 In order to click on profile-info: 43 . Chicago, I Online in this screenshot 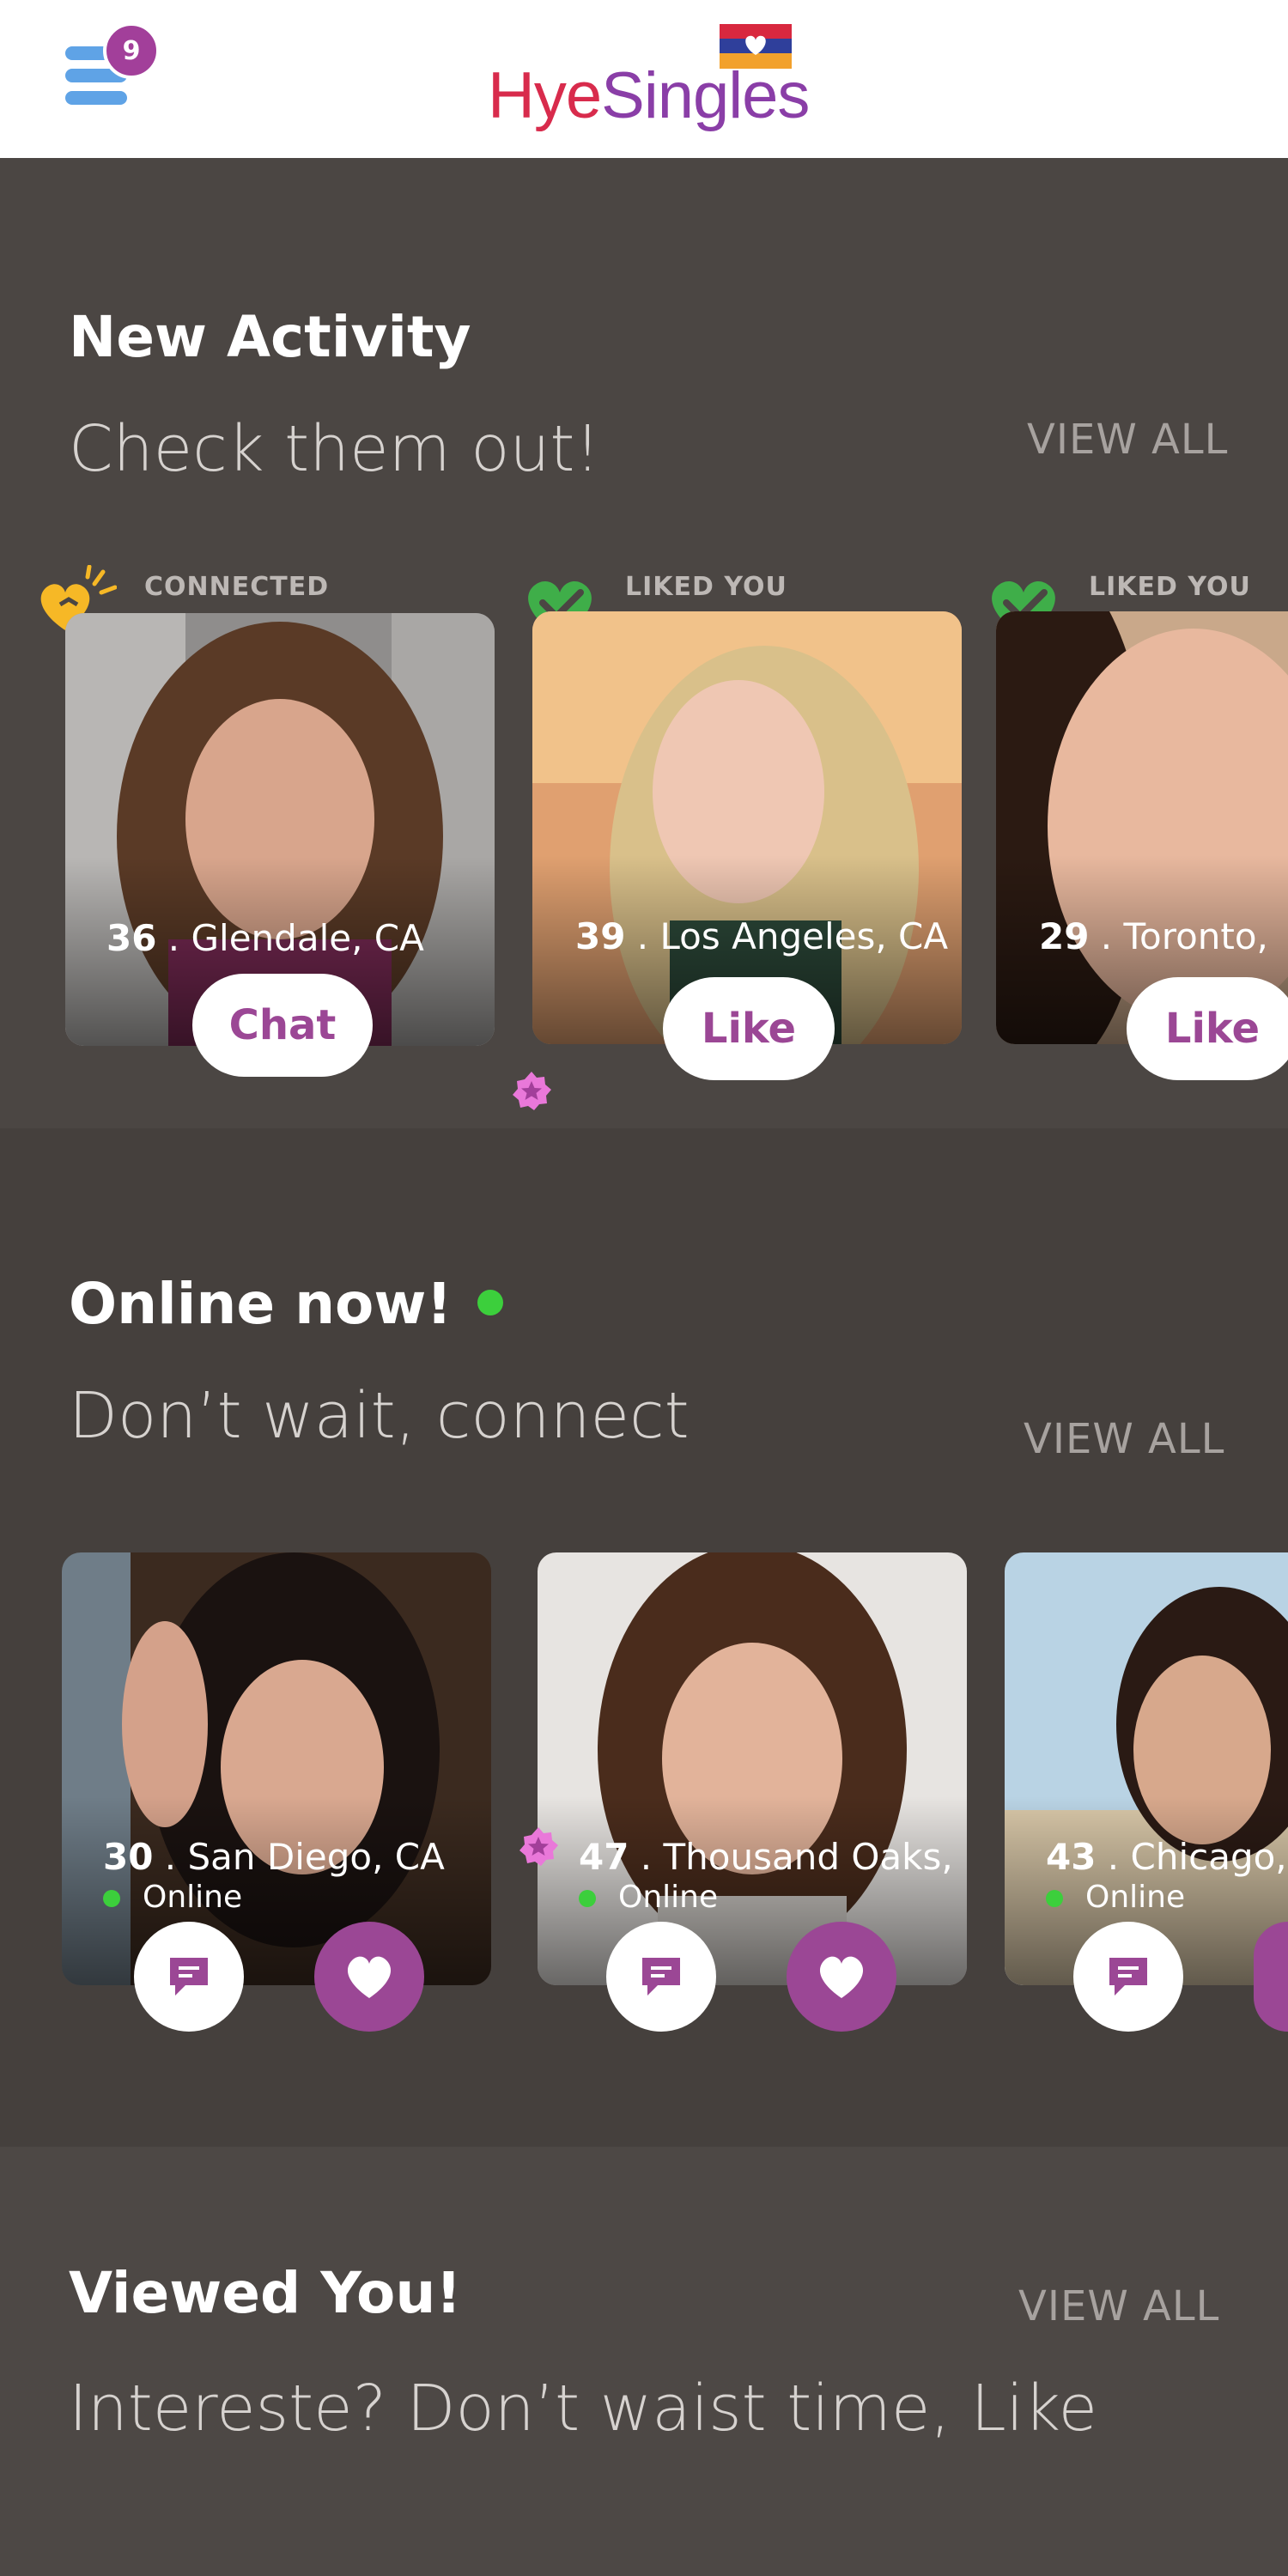, I will do `click(1167, 1875)`.